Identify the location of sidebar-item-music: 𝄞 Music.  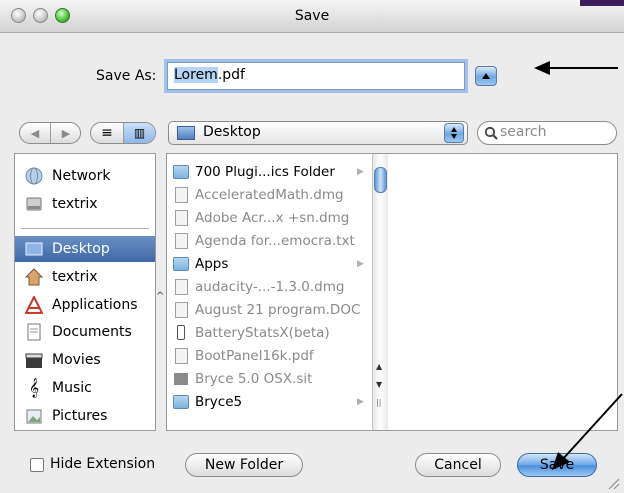
(85, 388).